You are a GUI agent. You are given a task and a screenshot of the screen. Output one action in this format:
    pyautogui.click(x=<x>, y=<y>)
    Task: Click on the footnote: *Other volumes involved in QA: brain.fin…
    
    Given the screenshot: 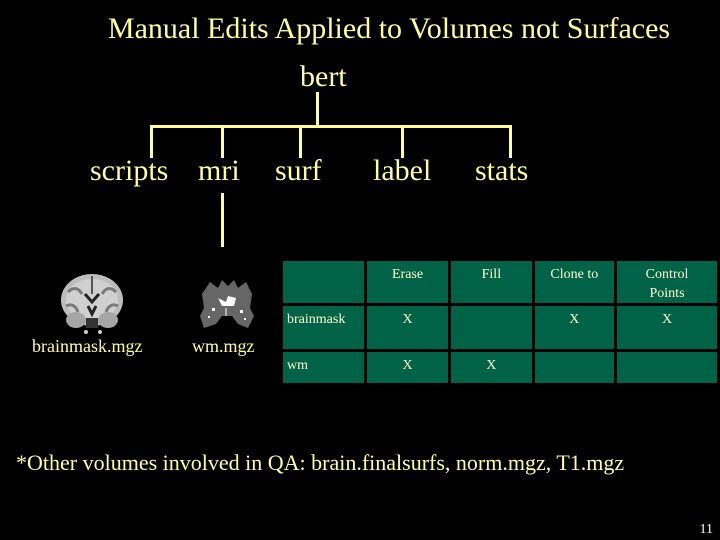 What is the action you would take?
    pyautogui.click(x=320, y=462)
    